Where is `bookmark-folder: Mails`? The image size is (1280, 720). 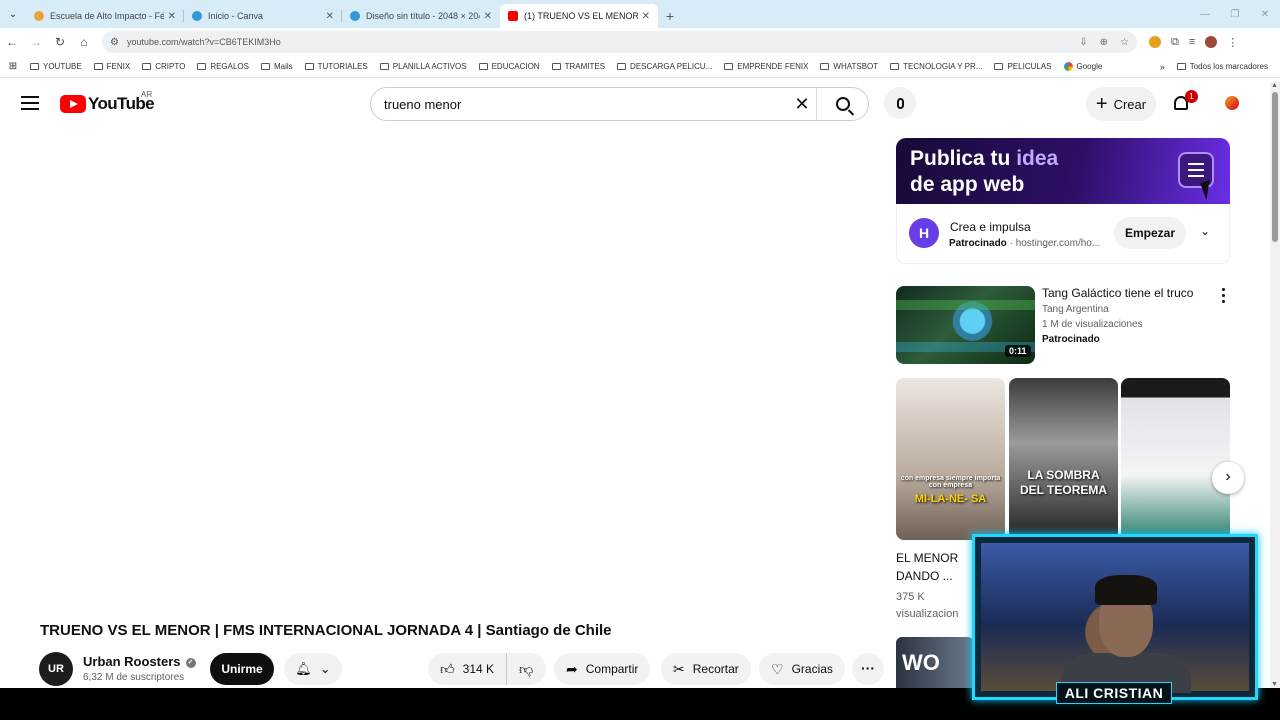 bookmark-folder: Mails is located at coordinates (277, 66).